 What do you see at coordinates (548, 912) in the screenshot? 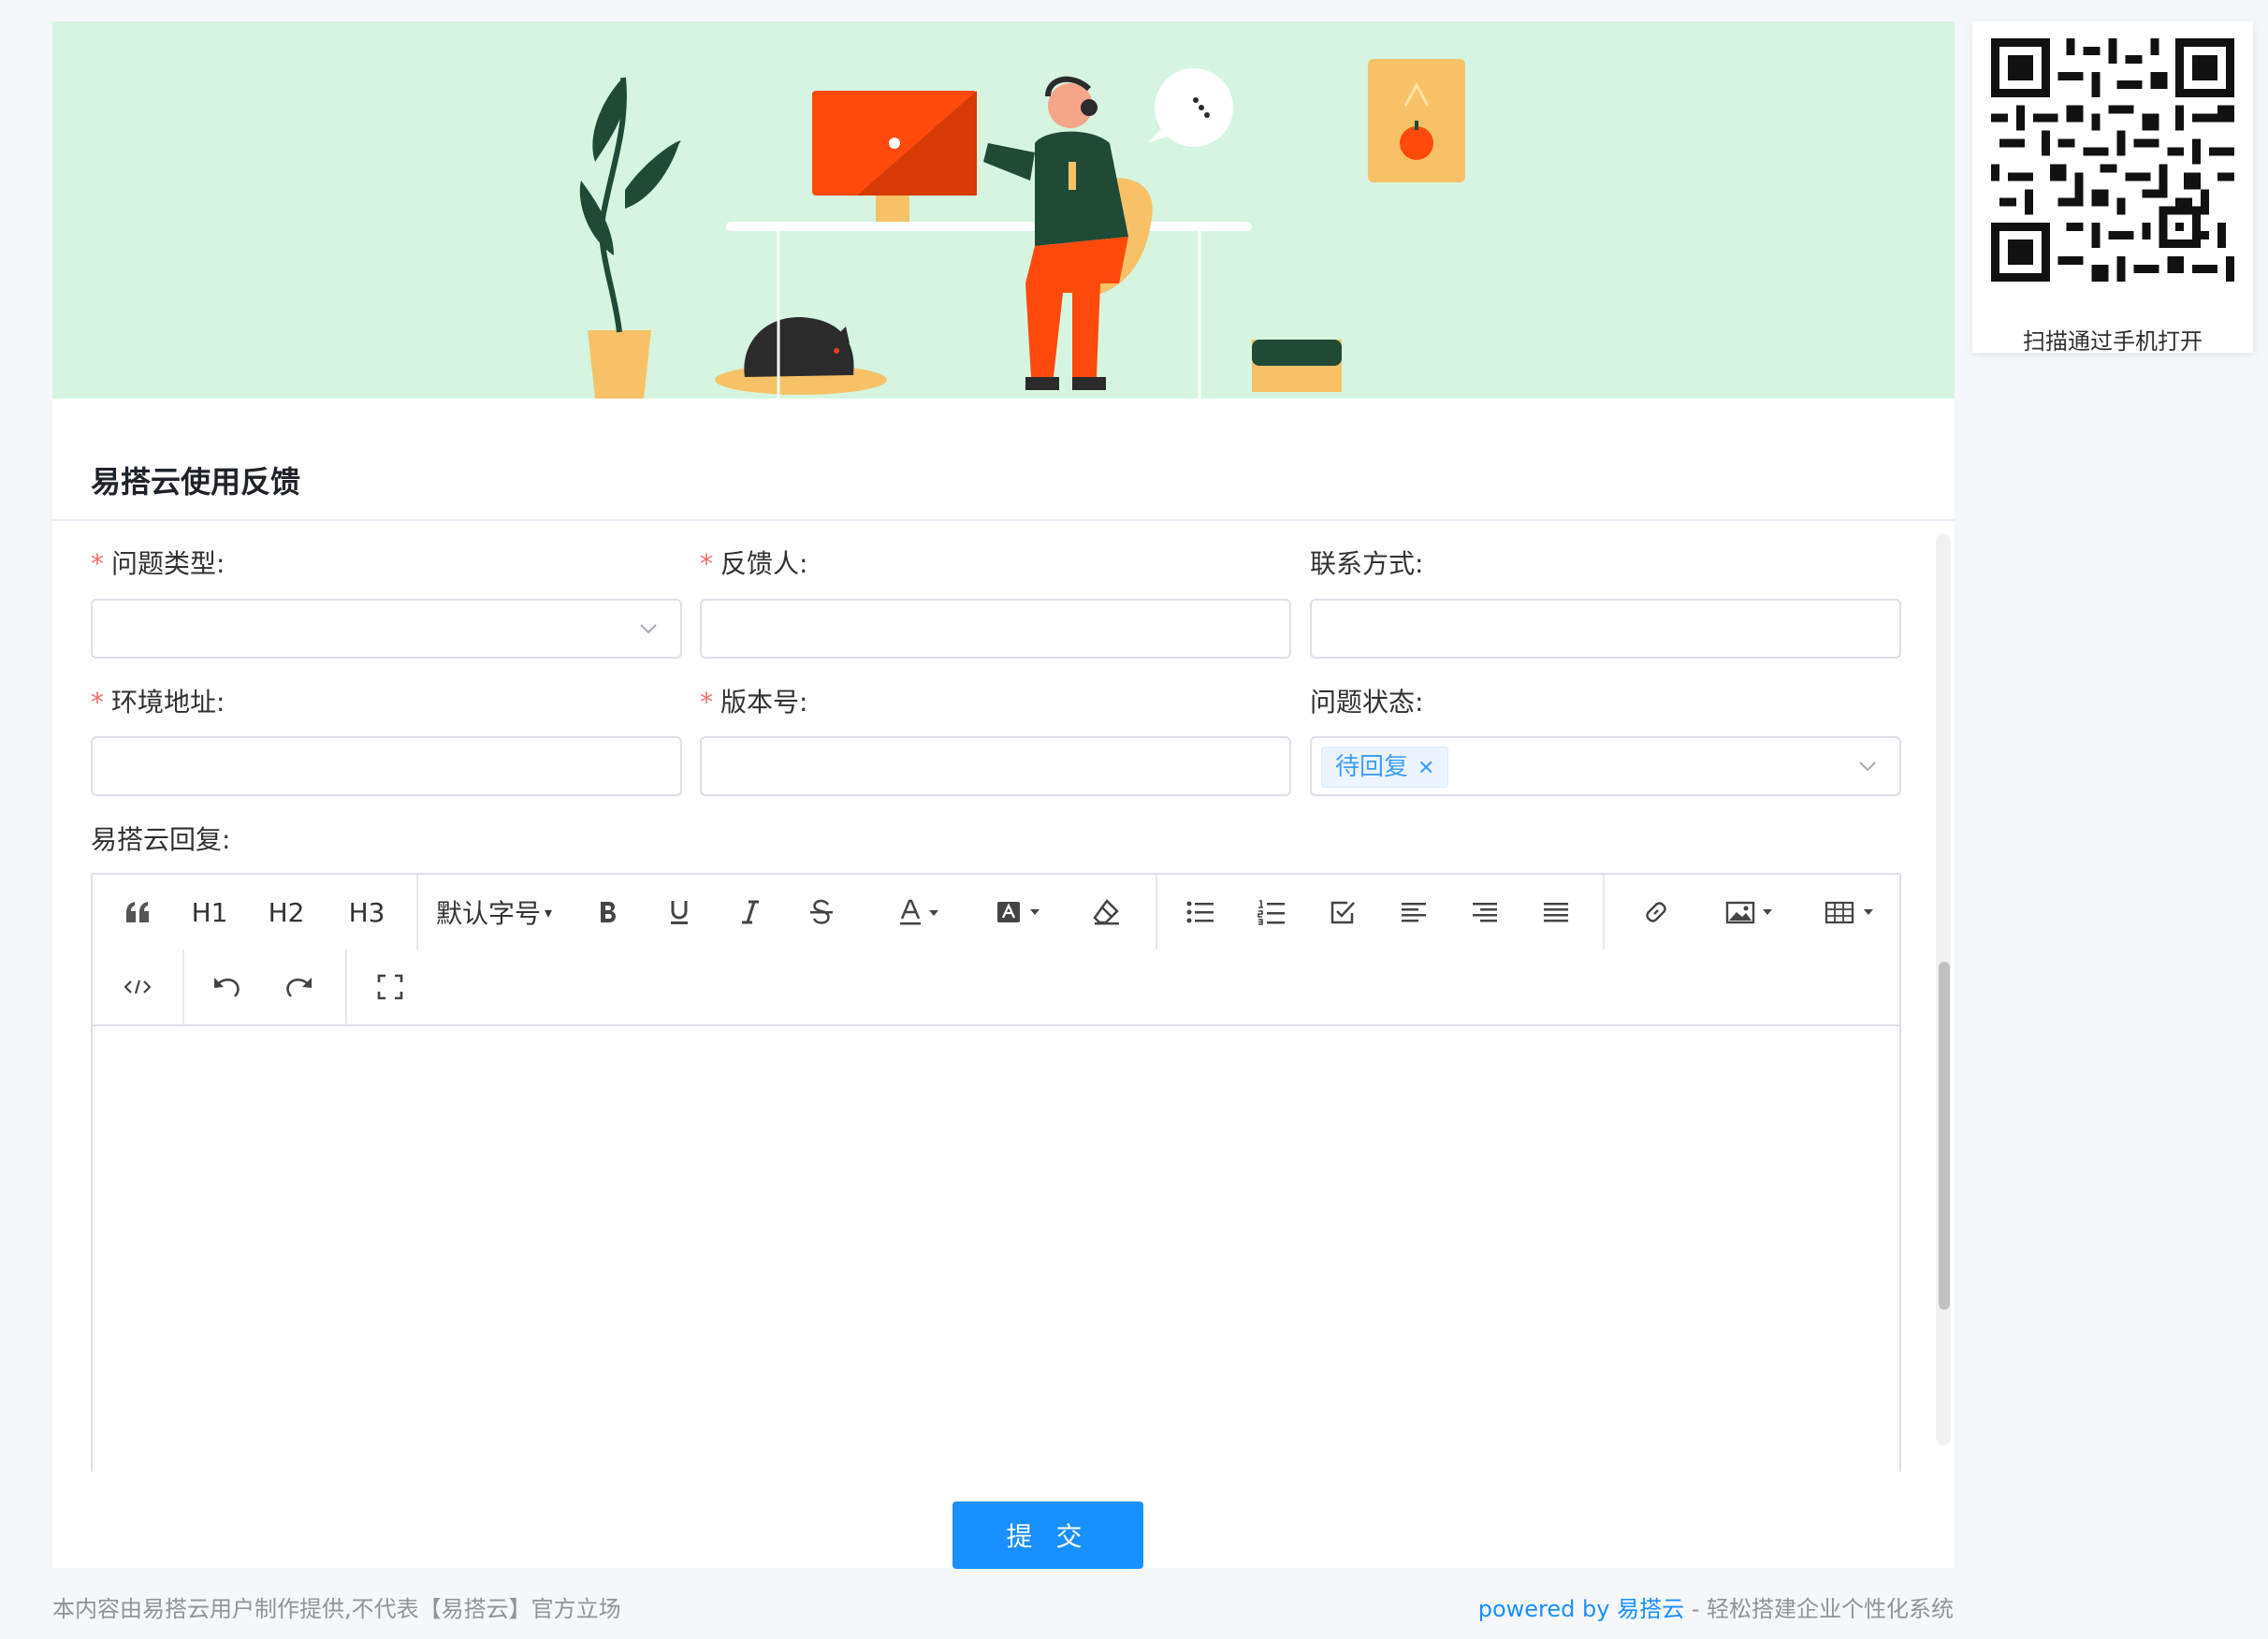
I see `caret-icon: ▾` at bounding box center [548, 912].